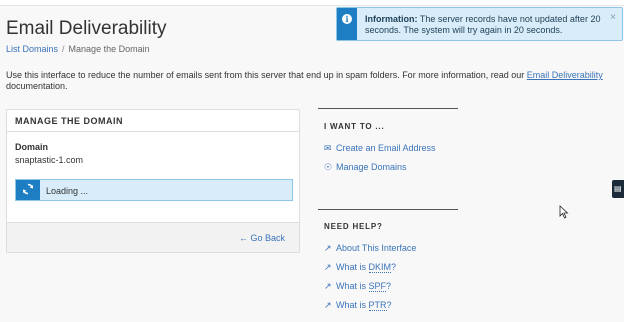  Describe the element at coordinates (32, 147) in the screenshot. I see `domain-label: Domain` at that location.